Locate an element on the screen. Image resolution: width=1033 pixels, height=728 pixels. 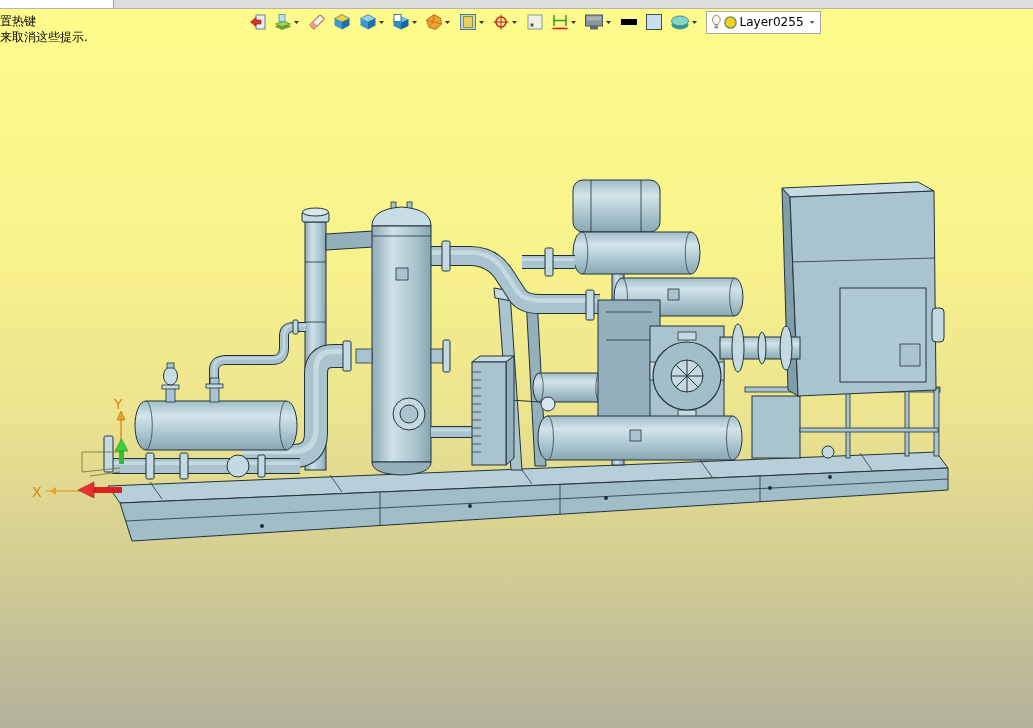
square-icon is located at coordinates (534, 22).